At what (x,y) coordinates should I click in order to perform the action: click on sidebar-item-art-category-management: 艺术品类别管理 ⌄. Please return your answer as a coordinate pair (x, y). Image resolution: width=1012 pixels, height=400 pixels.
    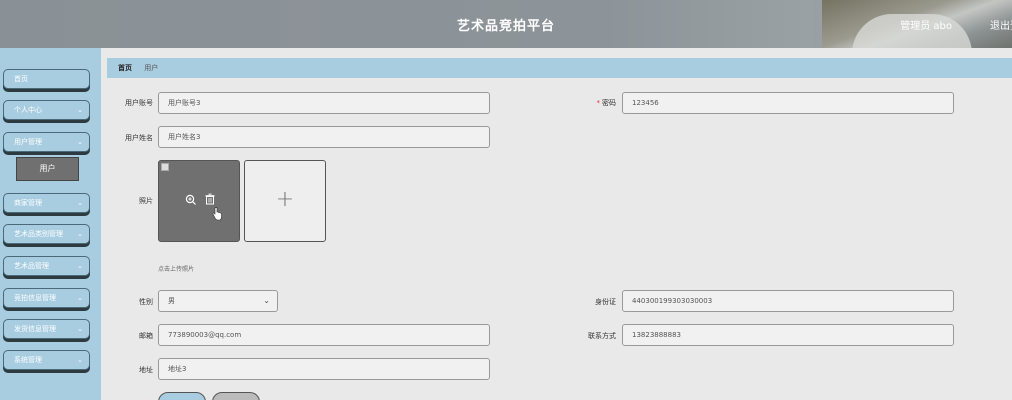
    Looking at the image, I should click on (46, 234).